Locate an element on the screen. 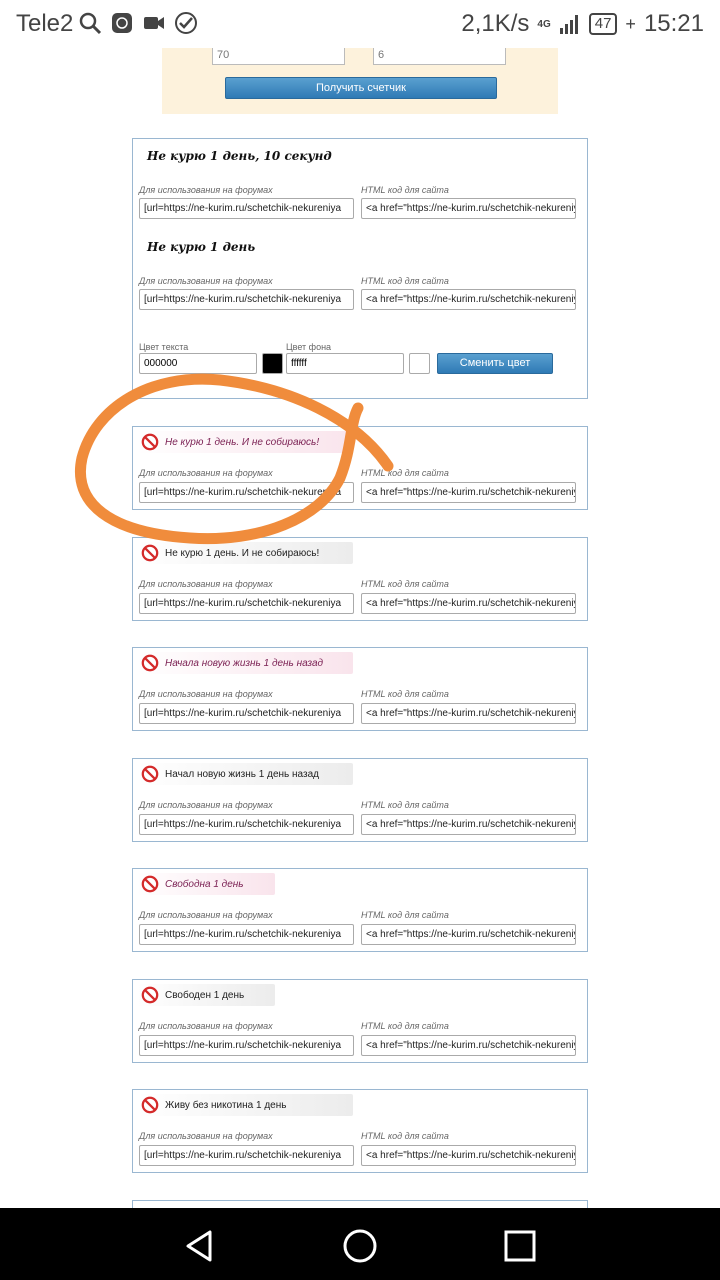 The image size is (720, 1280). clock: 15:21 is located at coordinates (673, 23).